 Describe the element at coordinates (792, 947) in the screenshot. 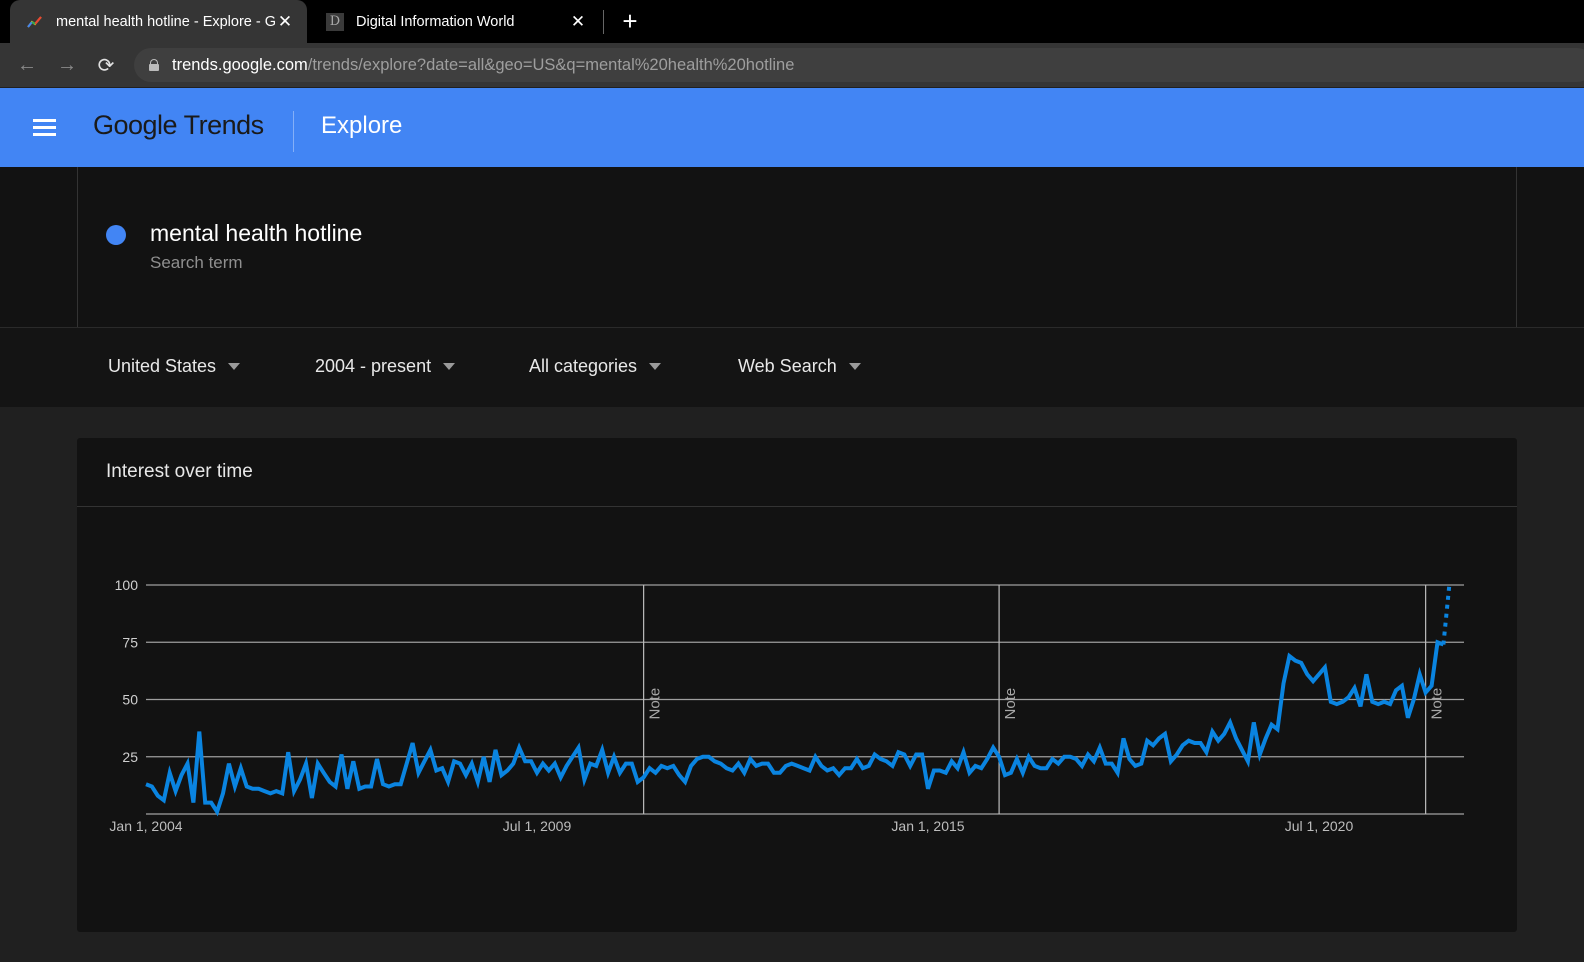

I see `page-background` at that location.